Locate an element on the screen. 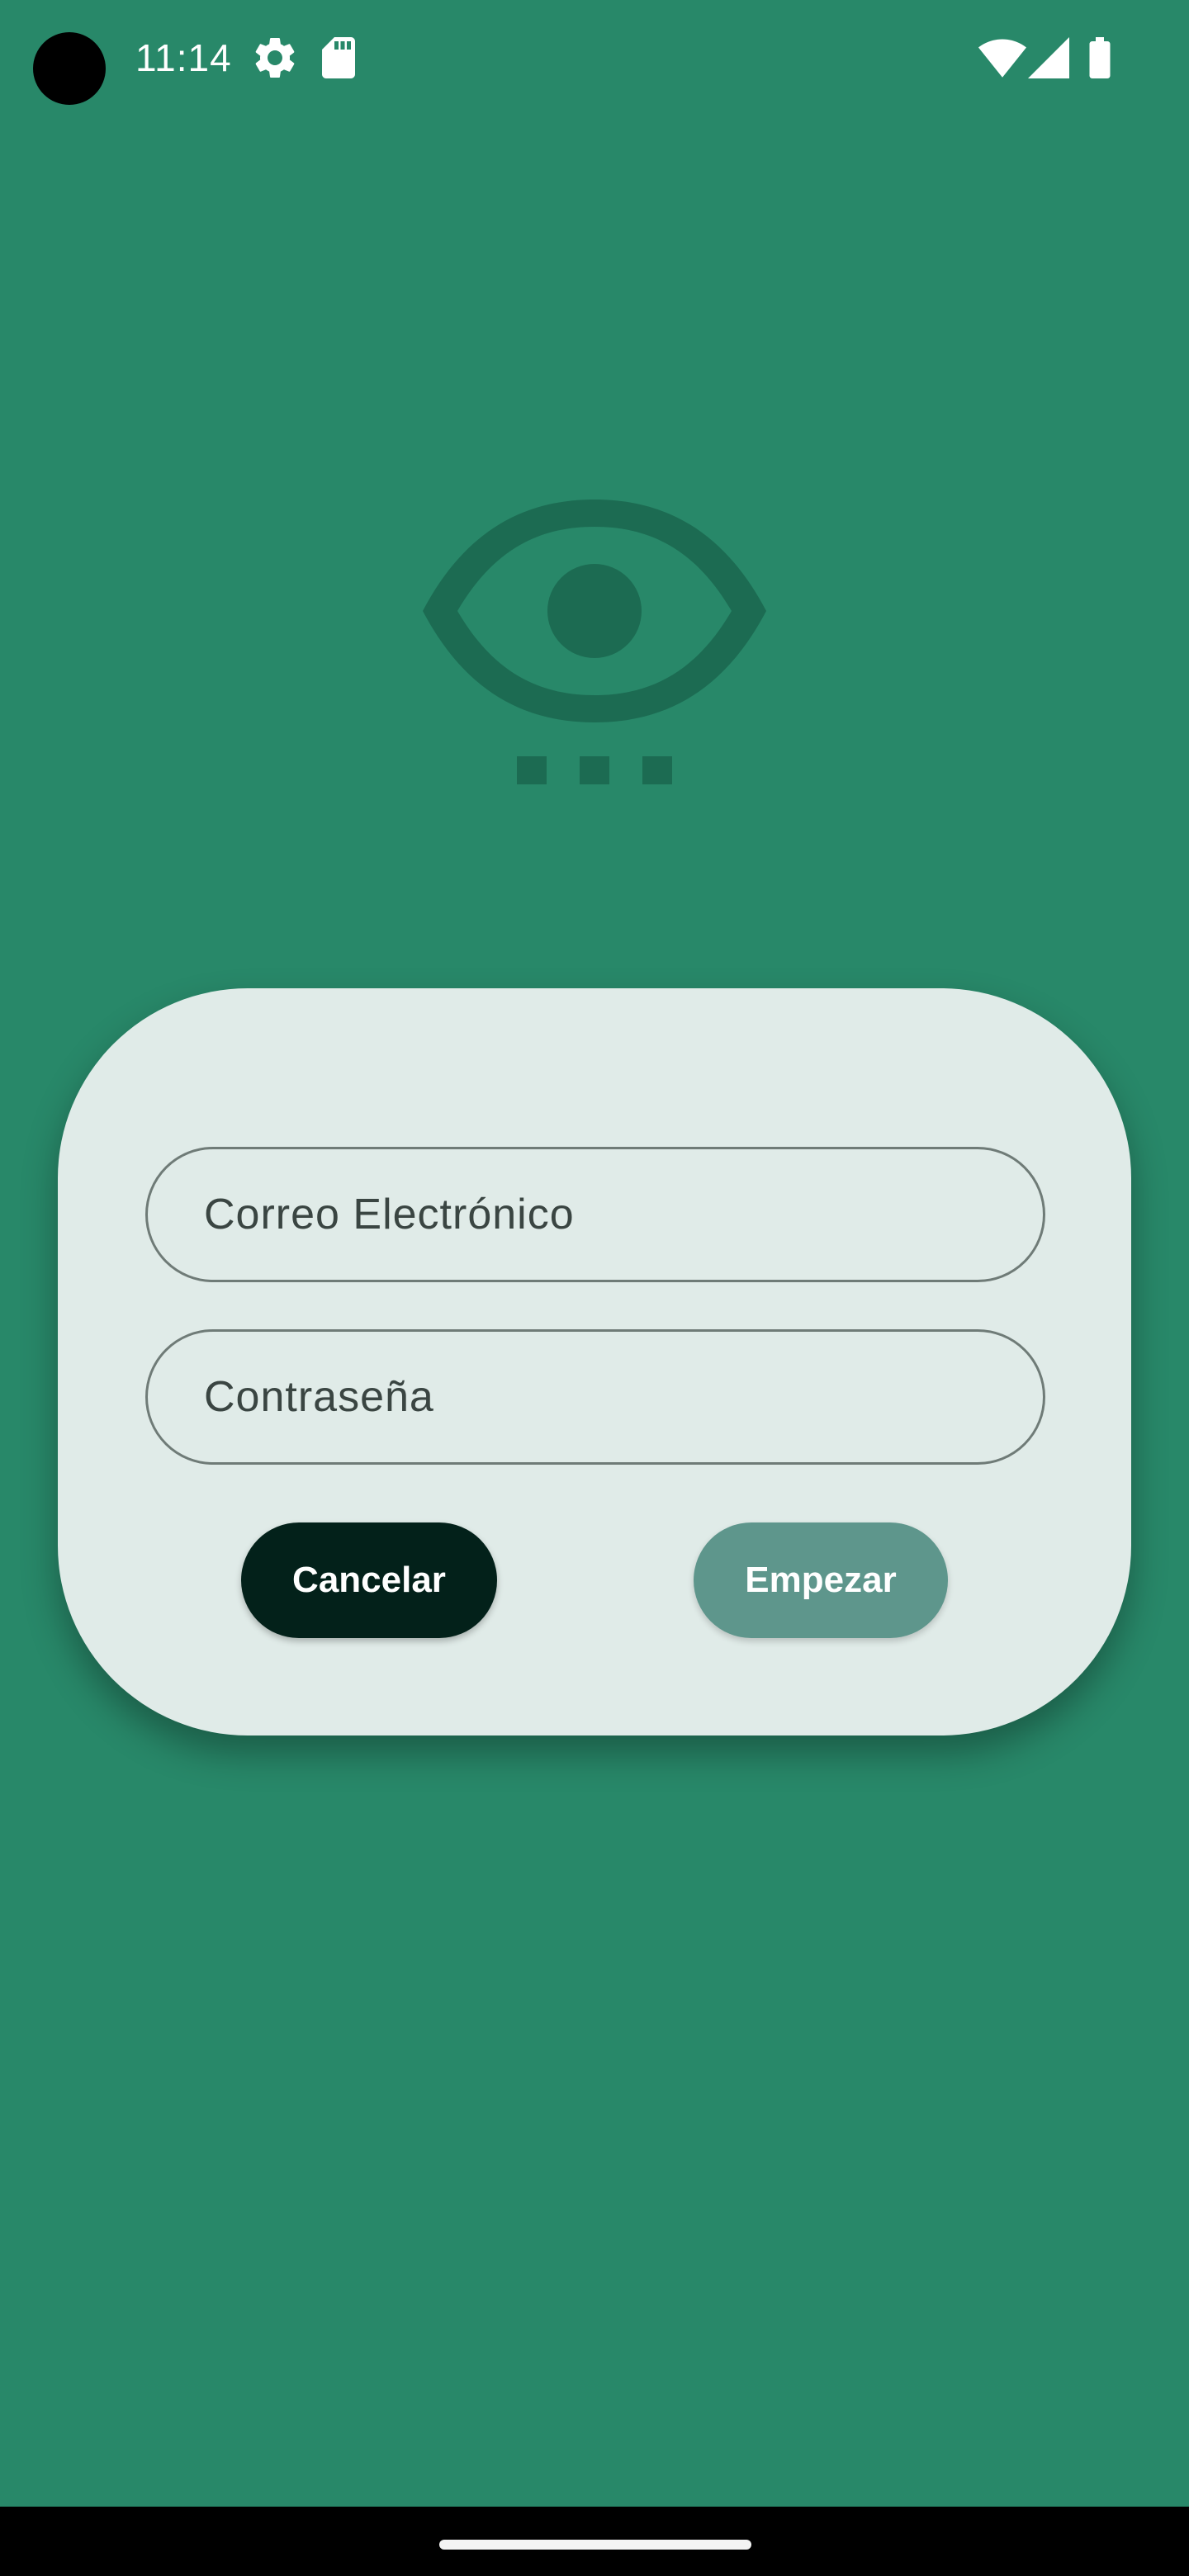 The height and width of the screenshot is (2576, 1189). settings-gear-icon is located at coordinates (275, 57).